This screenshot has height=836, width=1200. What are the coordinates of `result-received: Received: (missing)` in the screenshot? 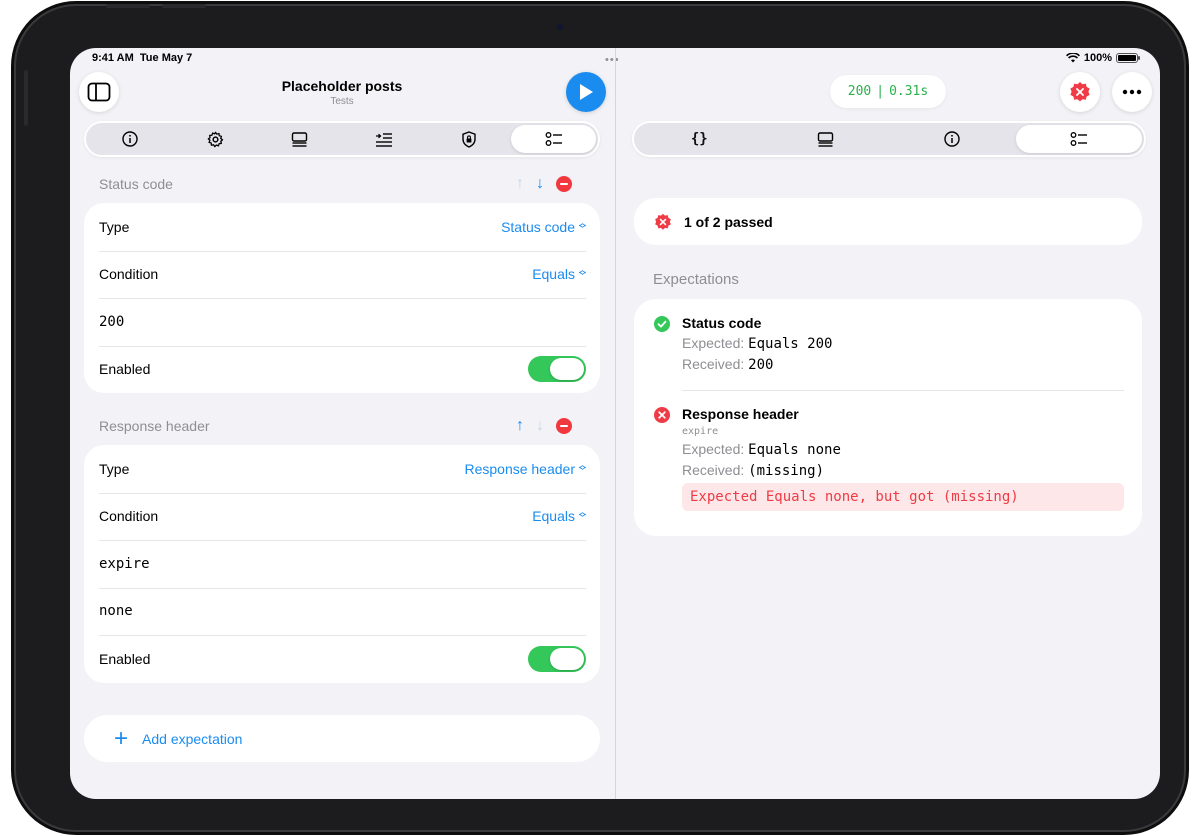 It's located at (753, 470).